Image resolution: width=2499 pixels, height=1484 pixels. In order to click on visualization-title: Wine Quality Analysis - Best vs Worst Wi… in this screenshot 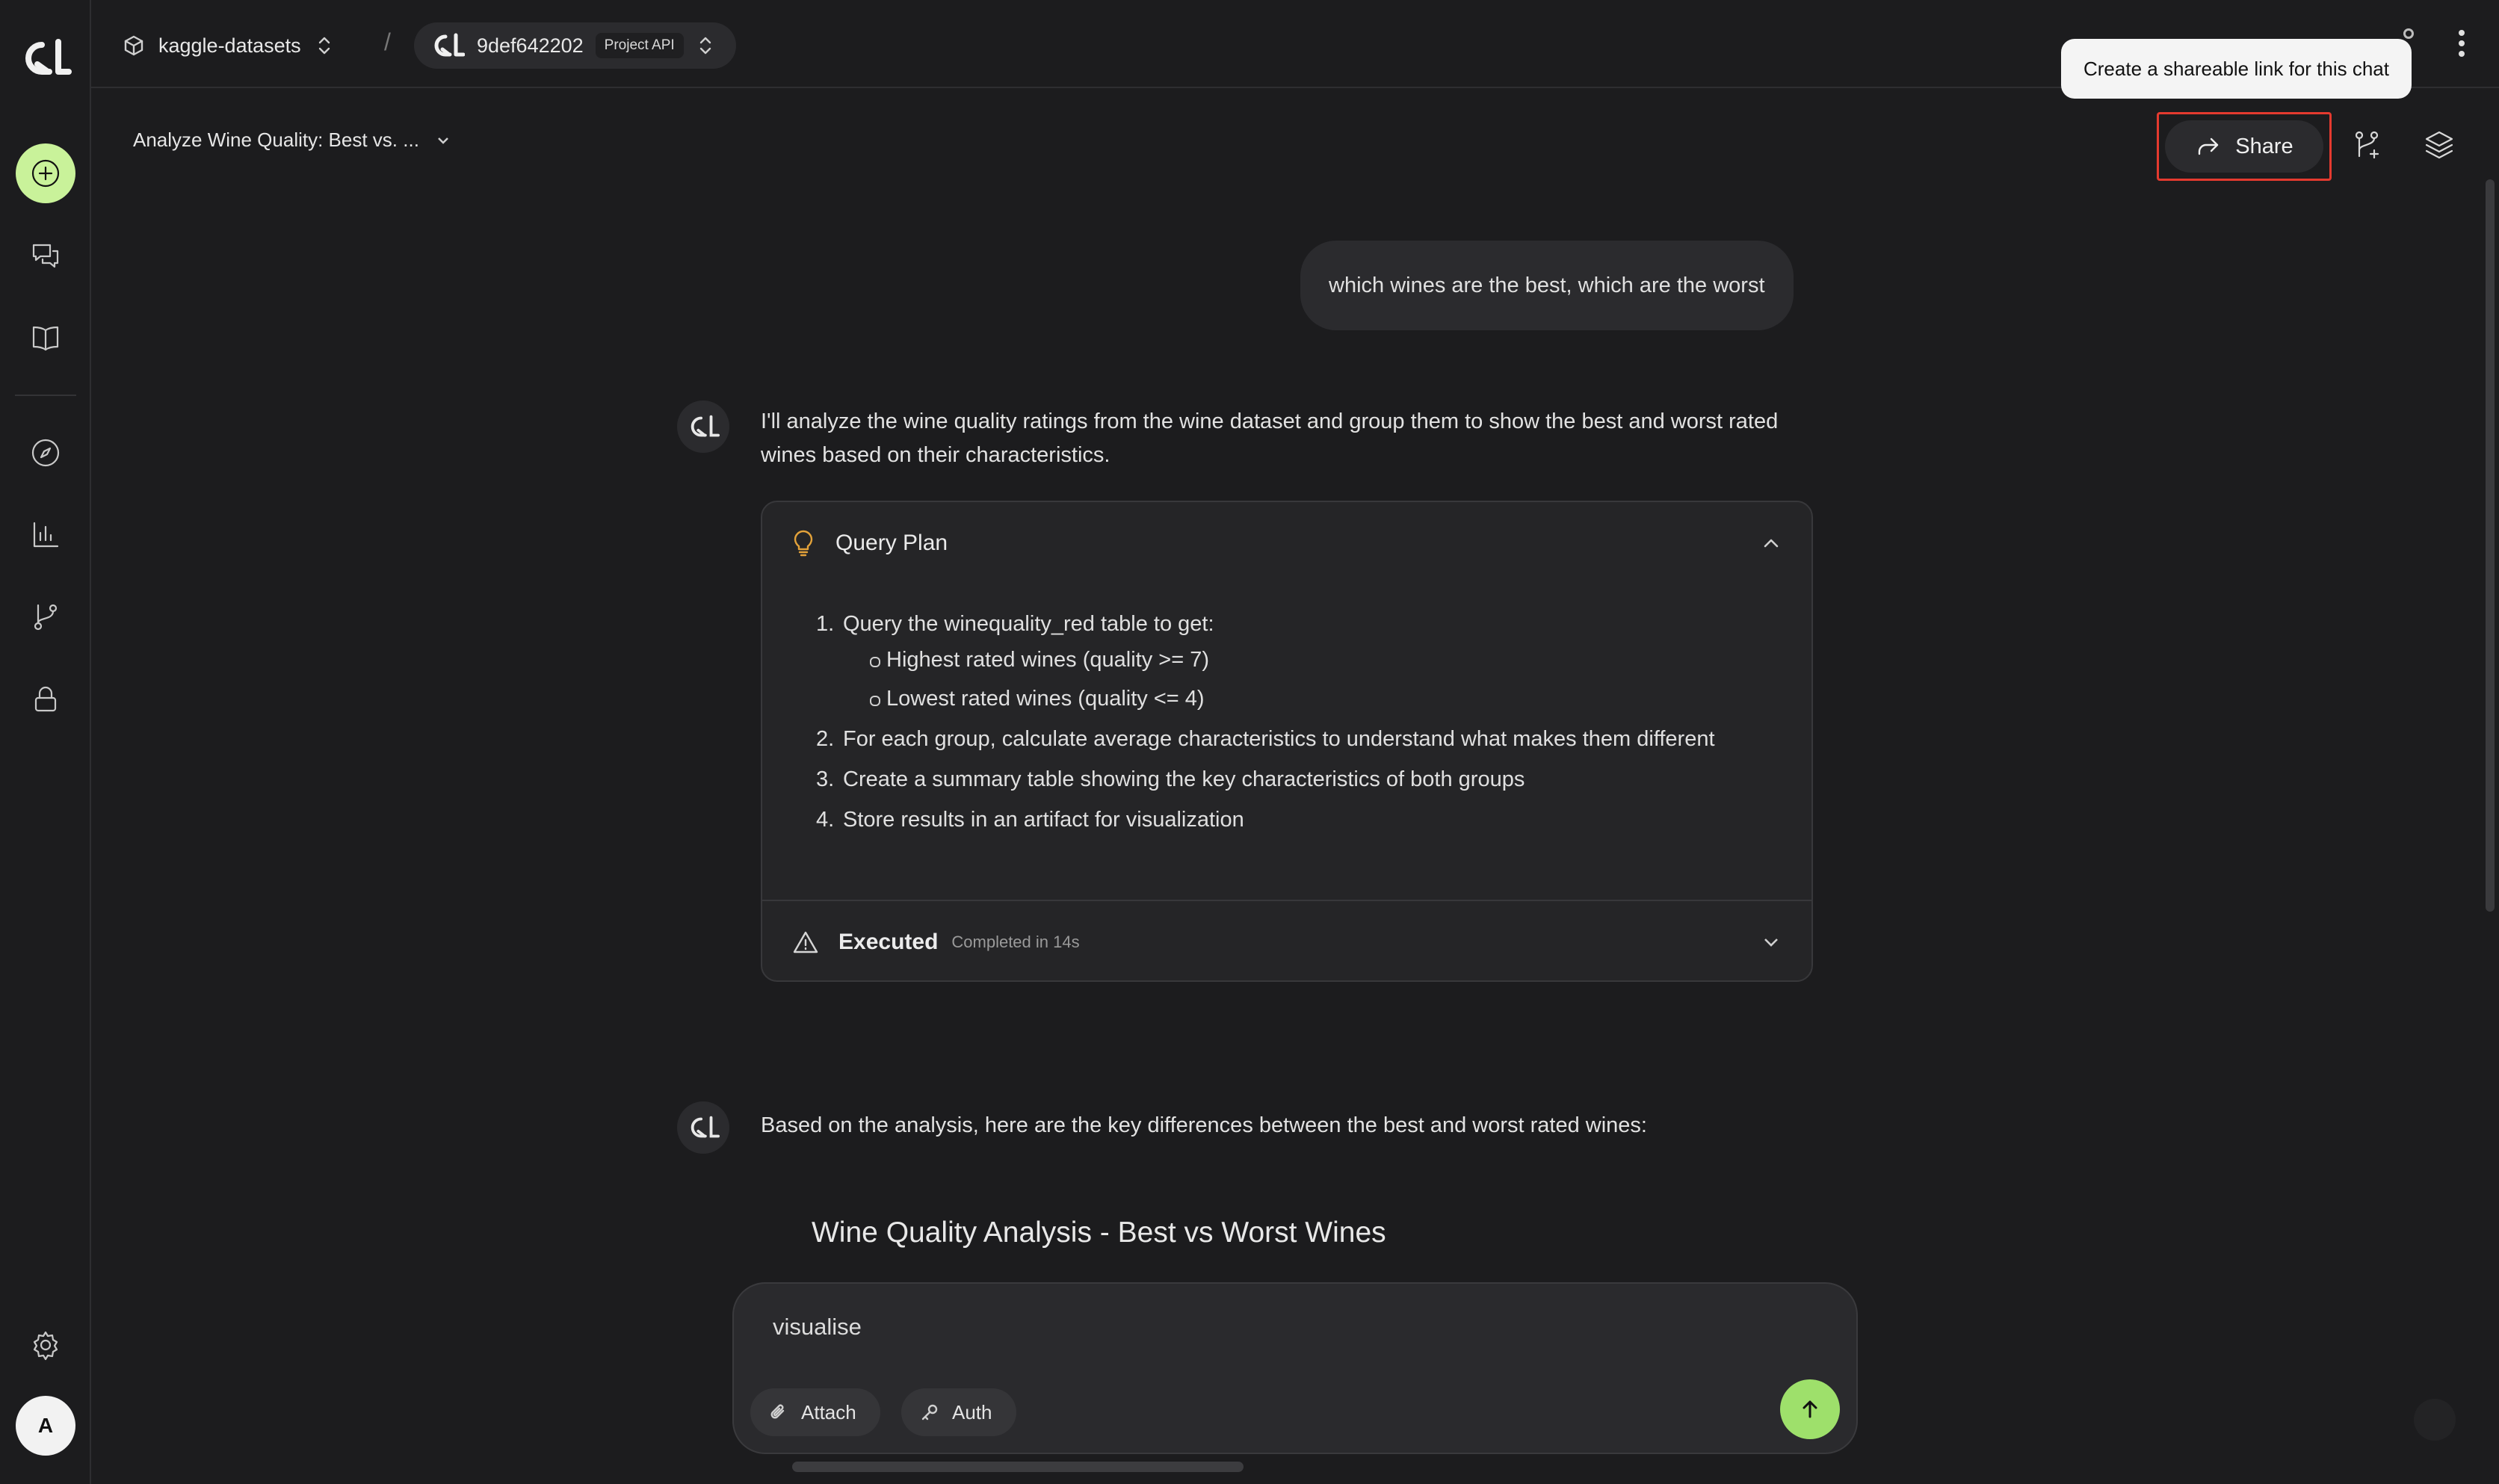, I will do `click(1099, 1233)`.